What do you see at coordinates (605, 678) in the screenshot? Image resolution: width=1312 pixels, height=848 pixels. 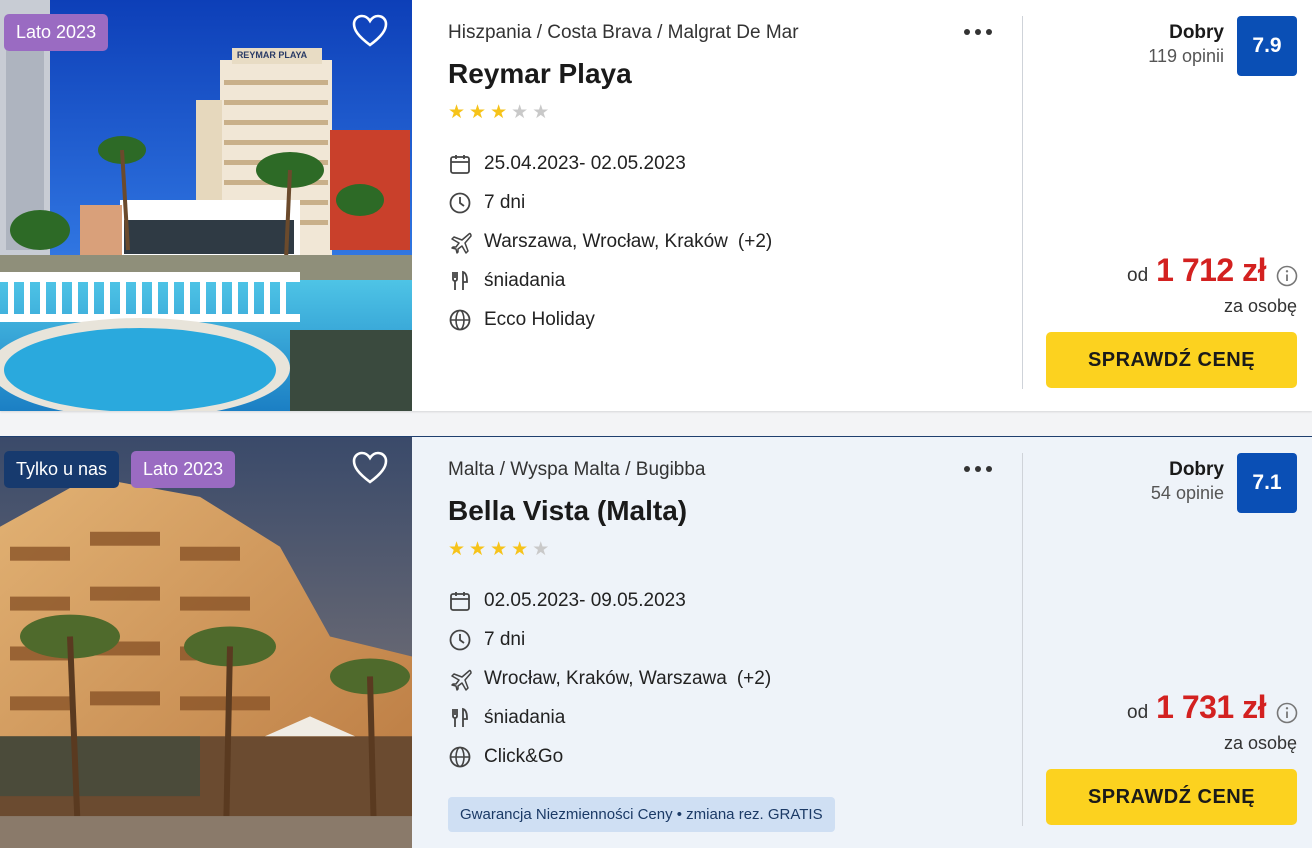 I see `departures-text: Wrocław, Kraków, Warszawa` at bounding box center [605, 678].